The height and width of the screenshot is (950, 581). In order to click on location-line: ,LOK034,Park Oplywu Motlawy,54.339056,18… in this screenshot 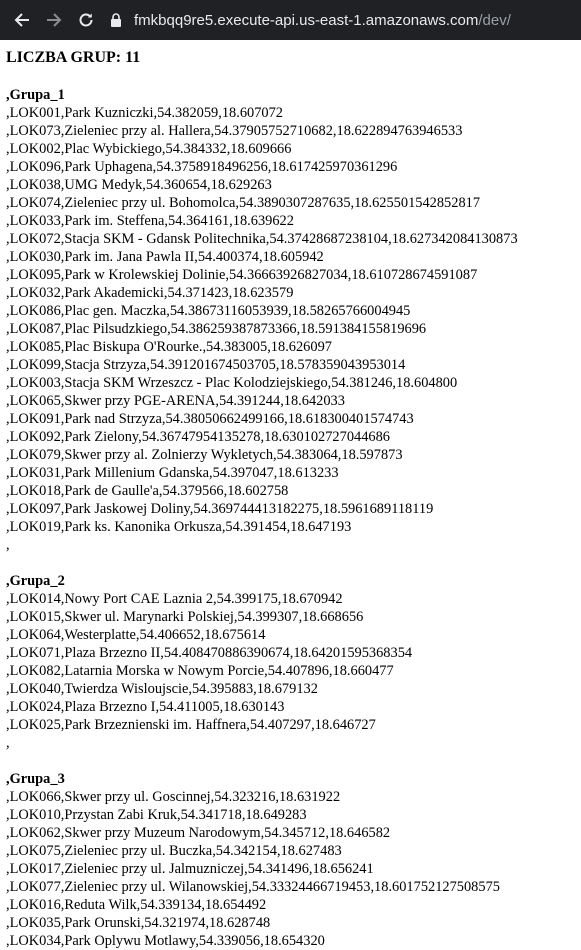, I will do `click(165, 941)`.